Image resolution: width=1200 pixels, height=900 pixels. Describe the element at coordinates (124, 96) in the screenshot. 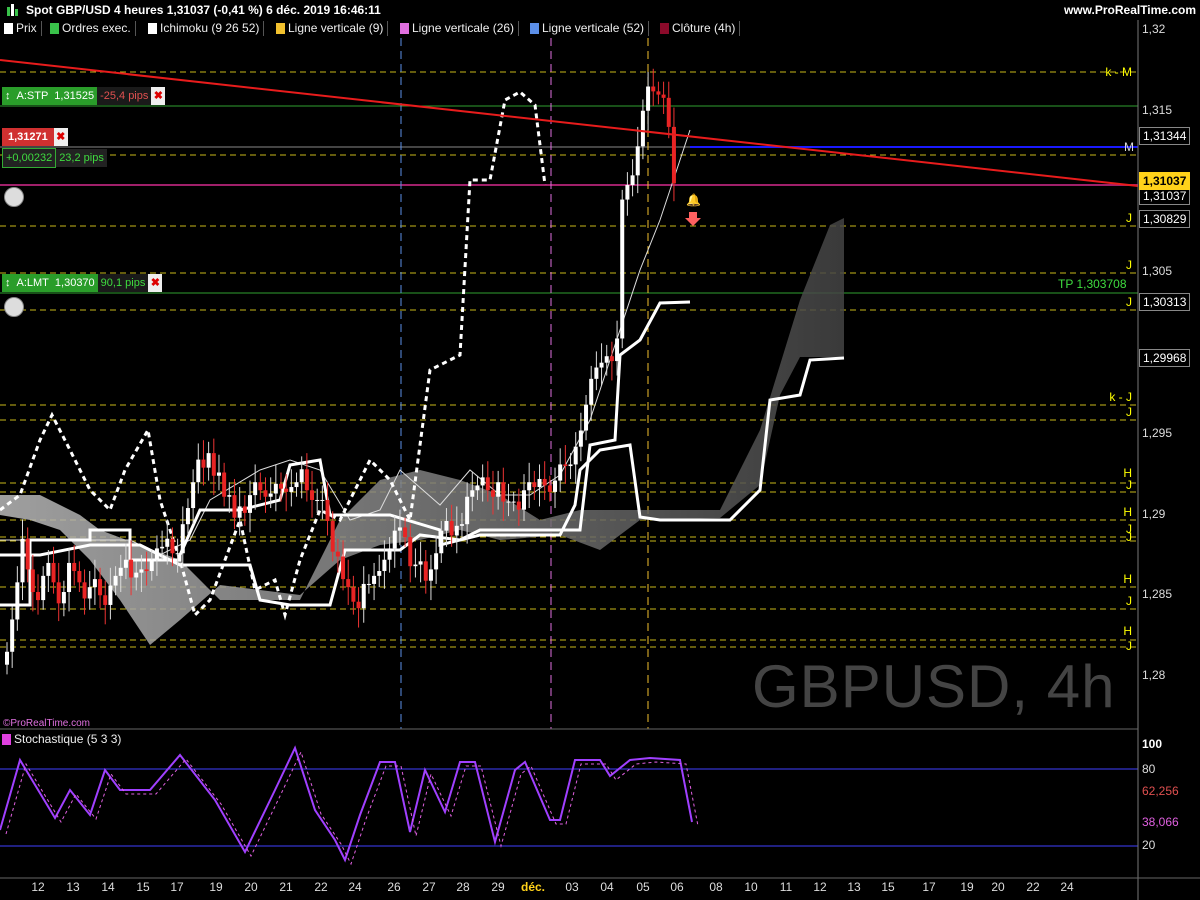

I see `stop-order-pips: -25,4 pips` at that location.